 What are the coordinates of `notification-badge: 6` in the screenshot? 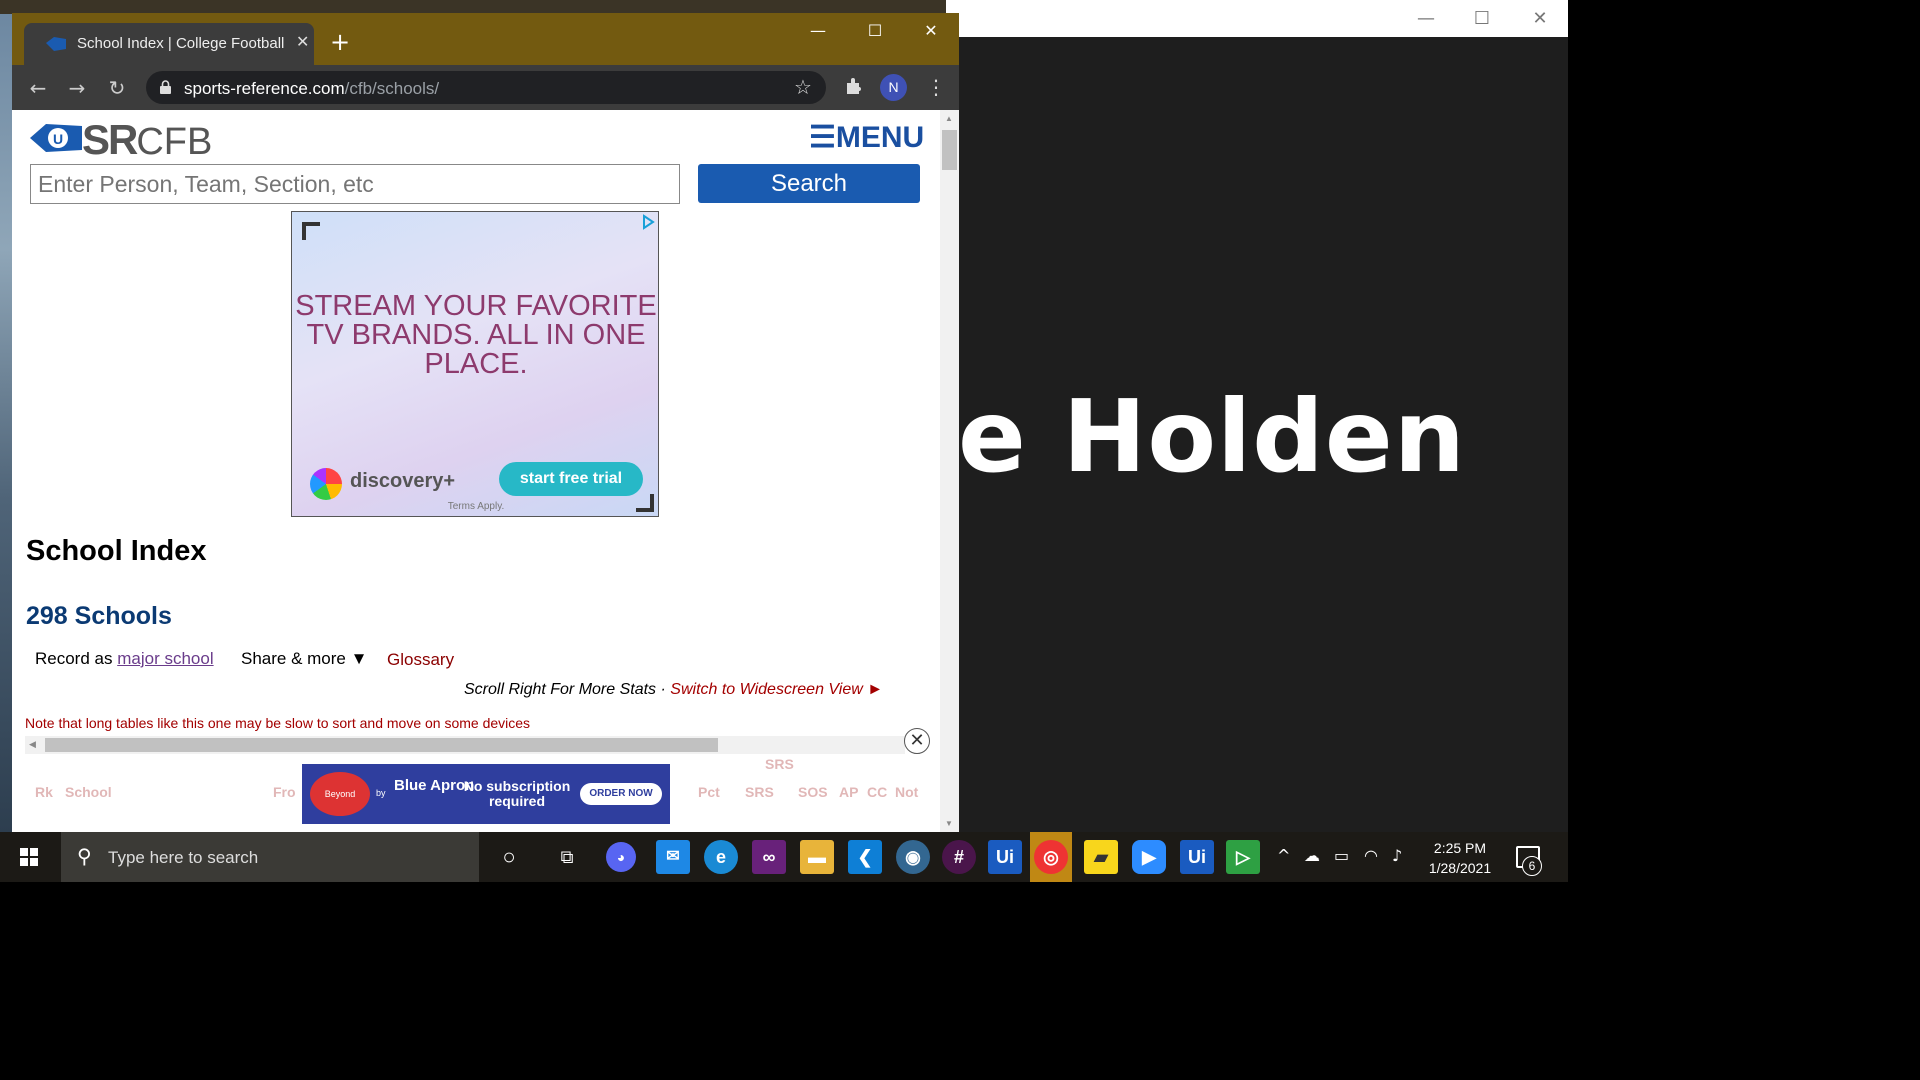 It's located at (1532, 866).